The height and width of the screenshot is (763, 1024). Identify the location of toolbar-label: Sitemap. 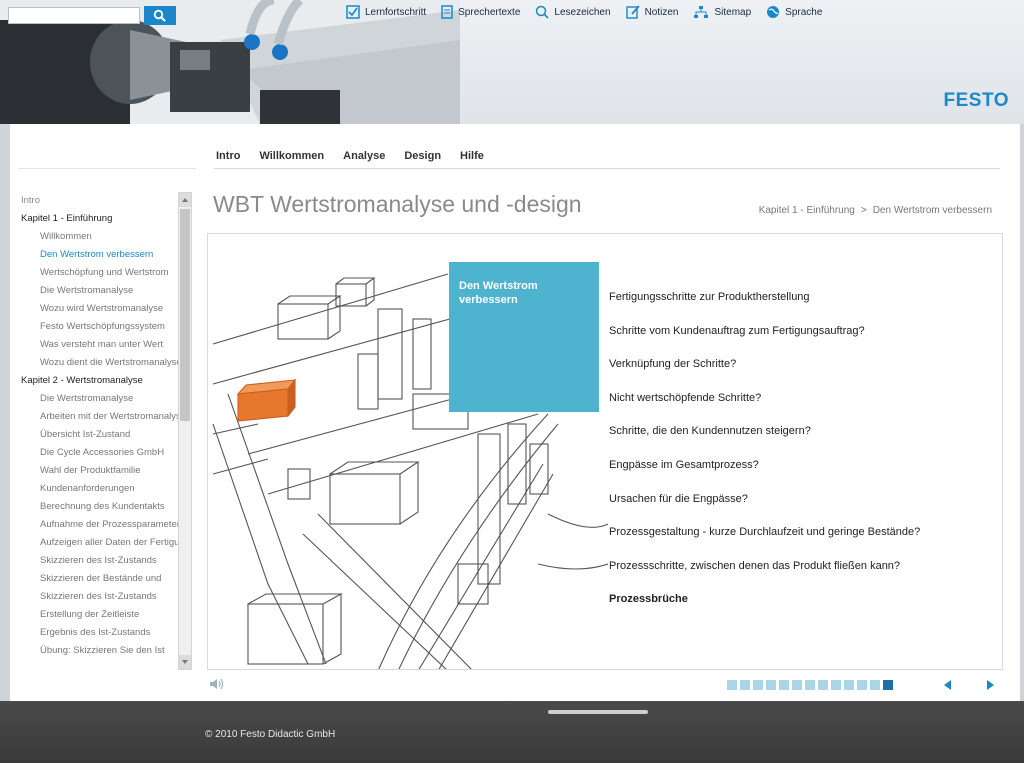
(733, 12).